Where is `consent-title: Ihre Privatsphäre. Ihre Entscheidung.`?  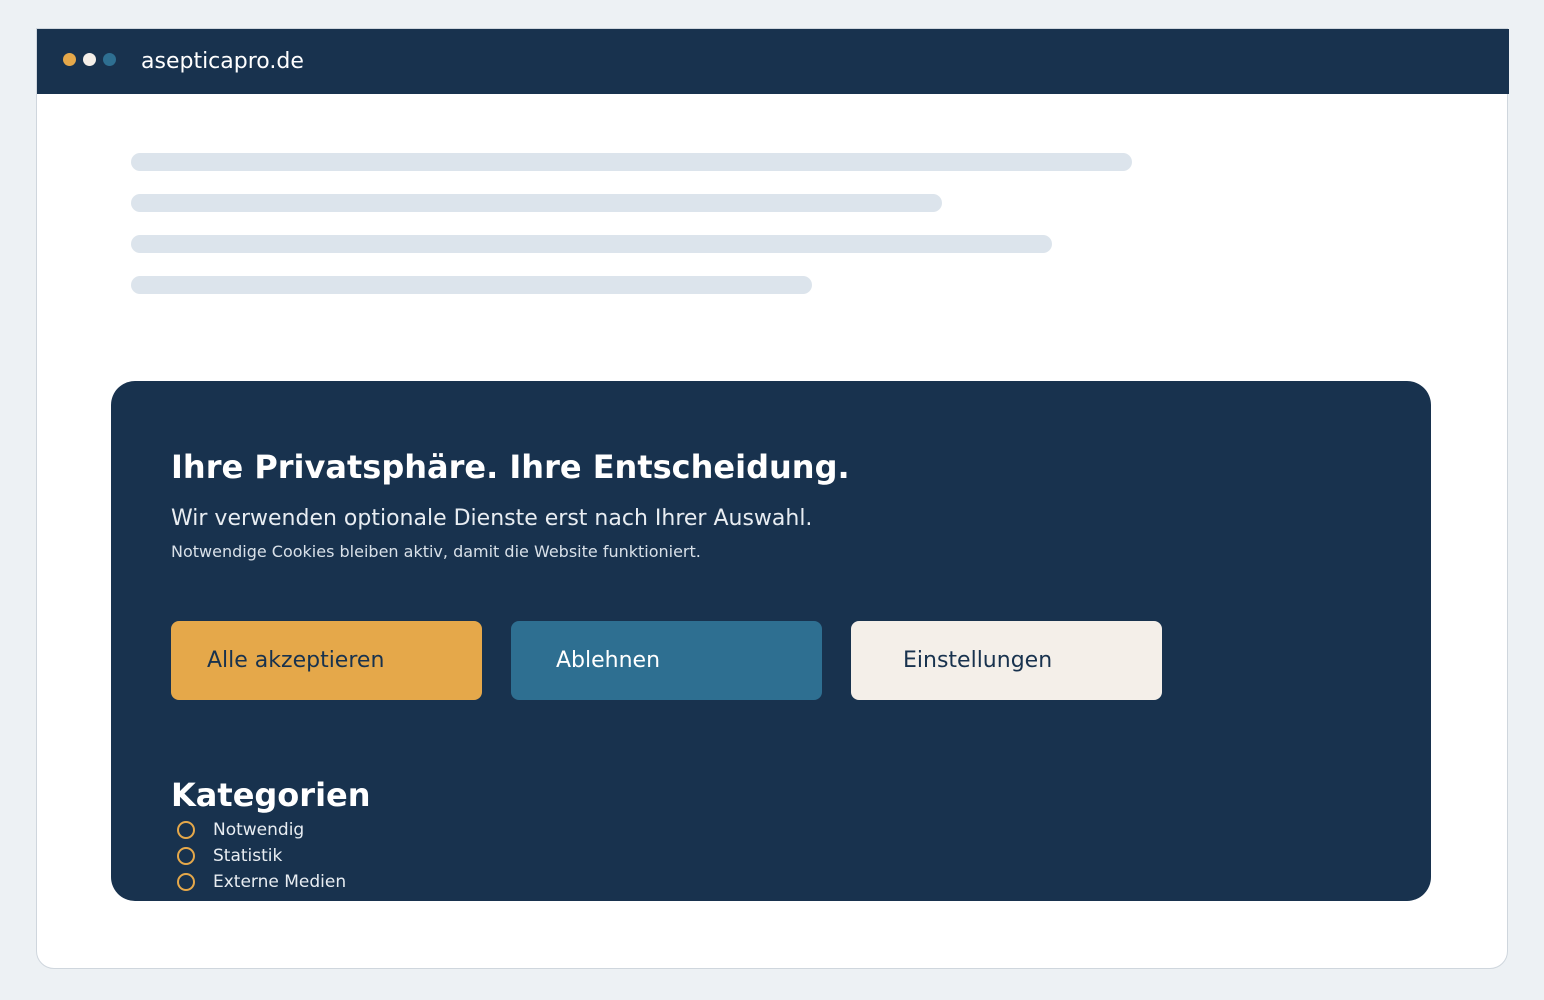 consent-title: Ihre Privatsphäre. Ihre Entscheidung. is located at coordinates (510, 467).